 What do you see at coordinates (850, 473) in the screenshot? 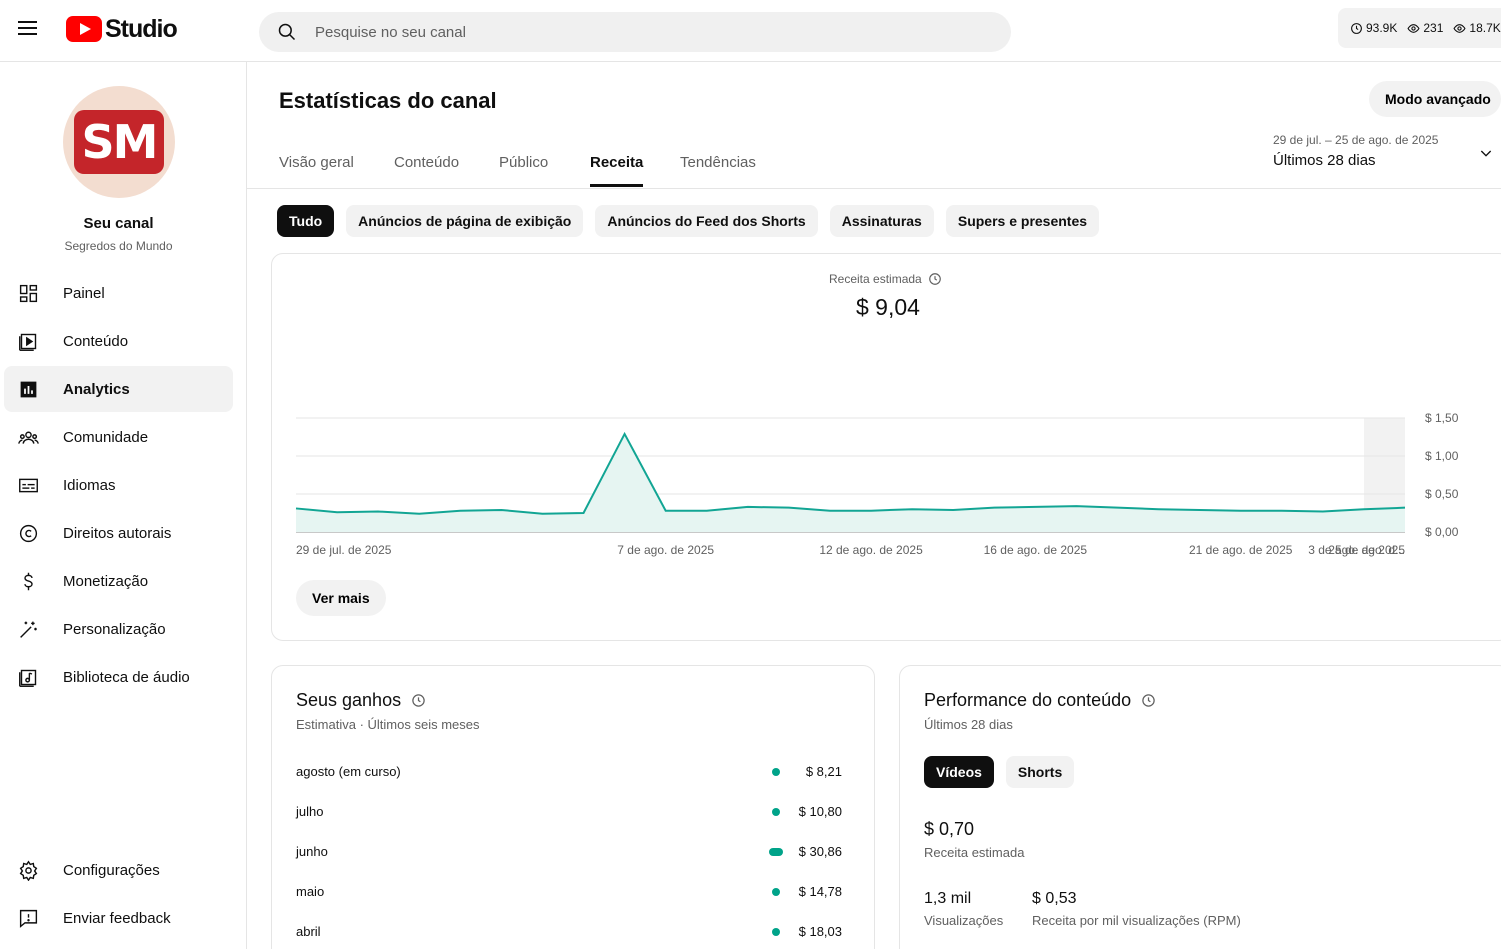
I see `revenue-line` at bounding box center [850, 473].